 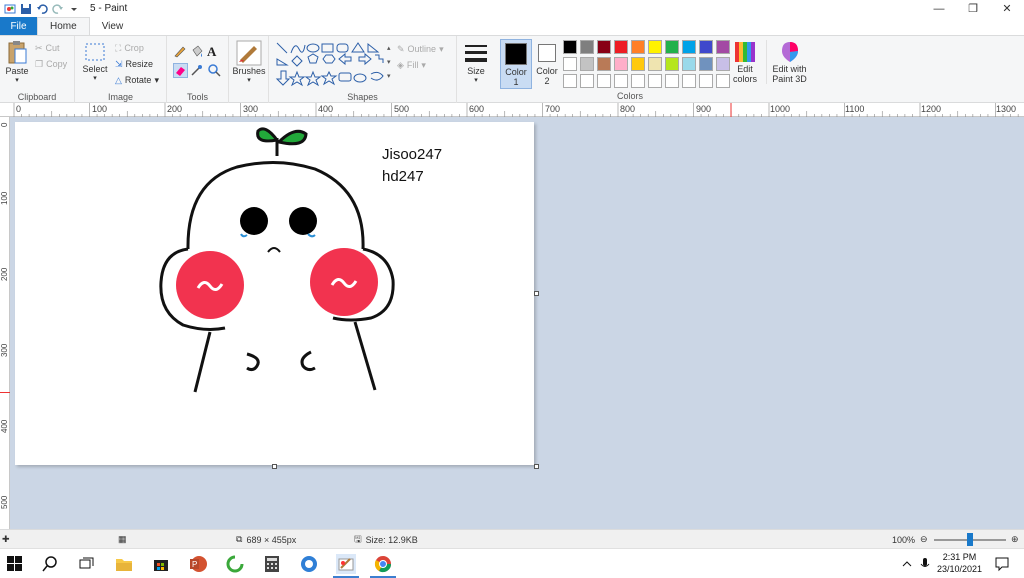 What do you see at coordinates (925, 564) in the screenshot?
I see `microphone-button` at bounding box center [925, 564].